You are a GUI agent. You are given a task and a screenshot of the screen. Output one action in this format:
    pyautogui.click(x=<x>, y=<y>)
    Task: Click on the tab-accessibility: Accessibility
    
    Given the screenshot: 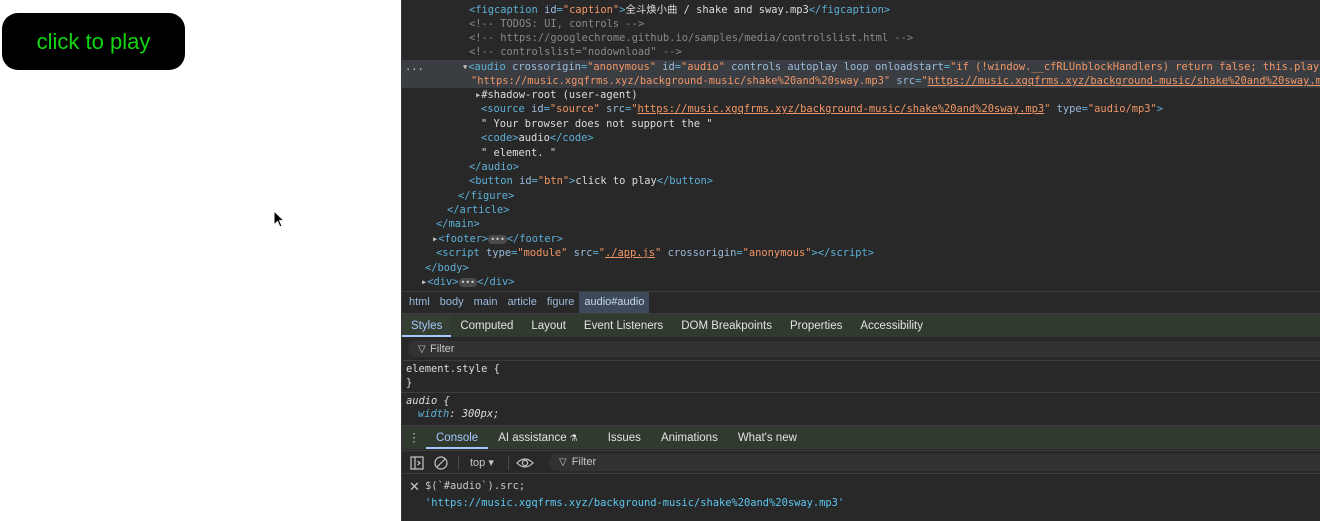 What is the action you would take?
    pyautogui.click(x=891, y=325)
    